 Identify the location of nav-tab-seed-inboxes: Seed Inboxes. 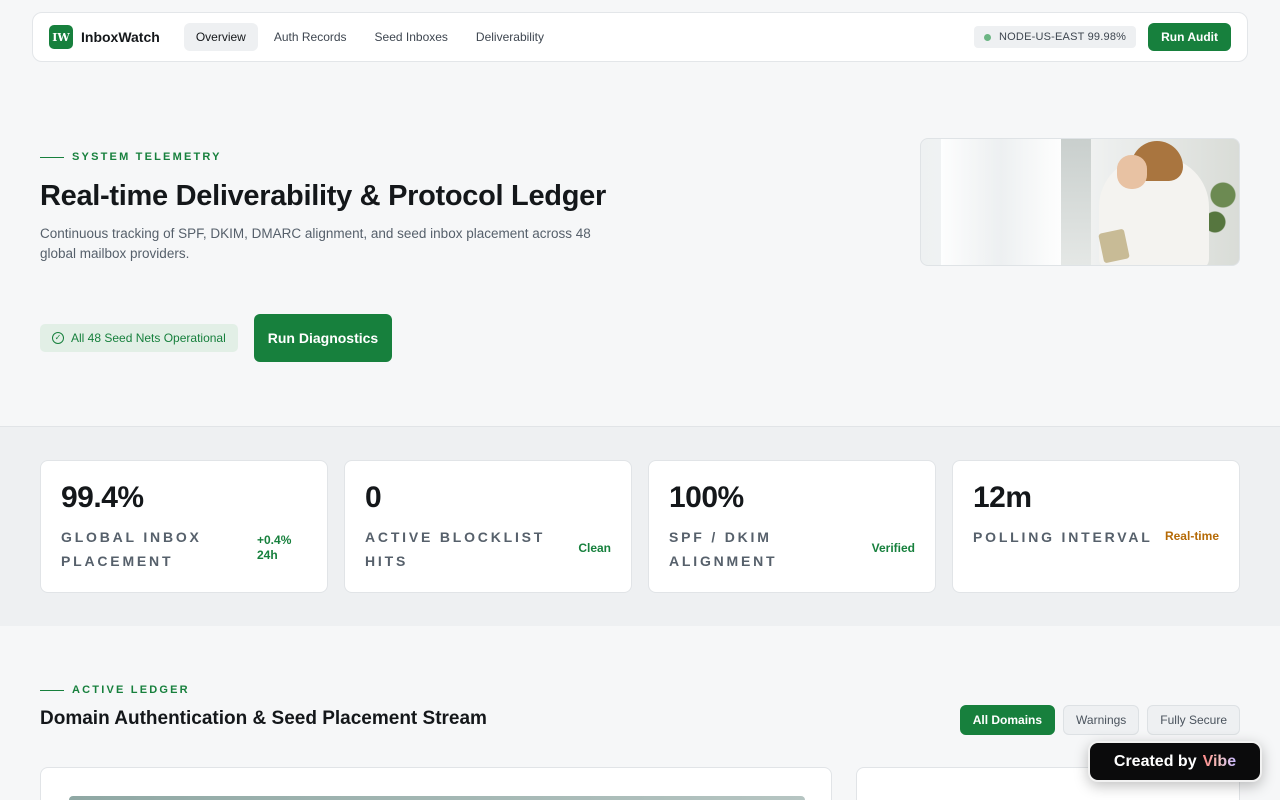
(411, 37).